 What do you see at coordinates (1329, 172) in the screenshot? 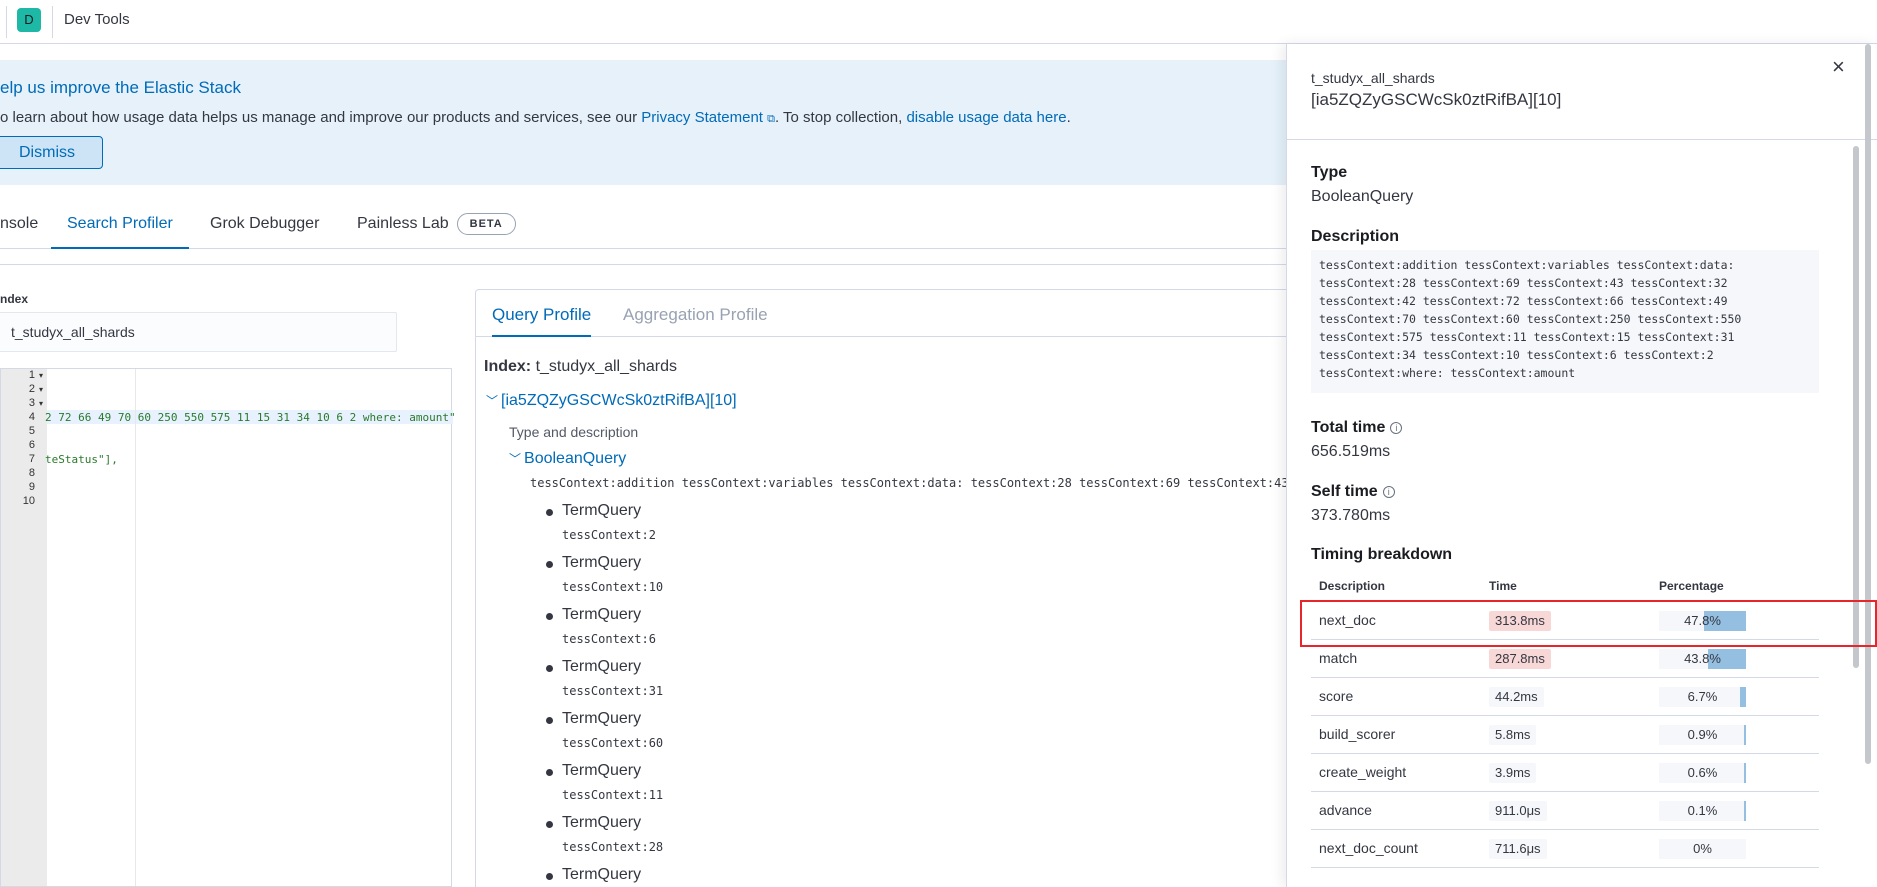
I see `type-heading: Type` at bounding box center [1329, 172].